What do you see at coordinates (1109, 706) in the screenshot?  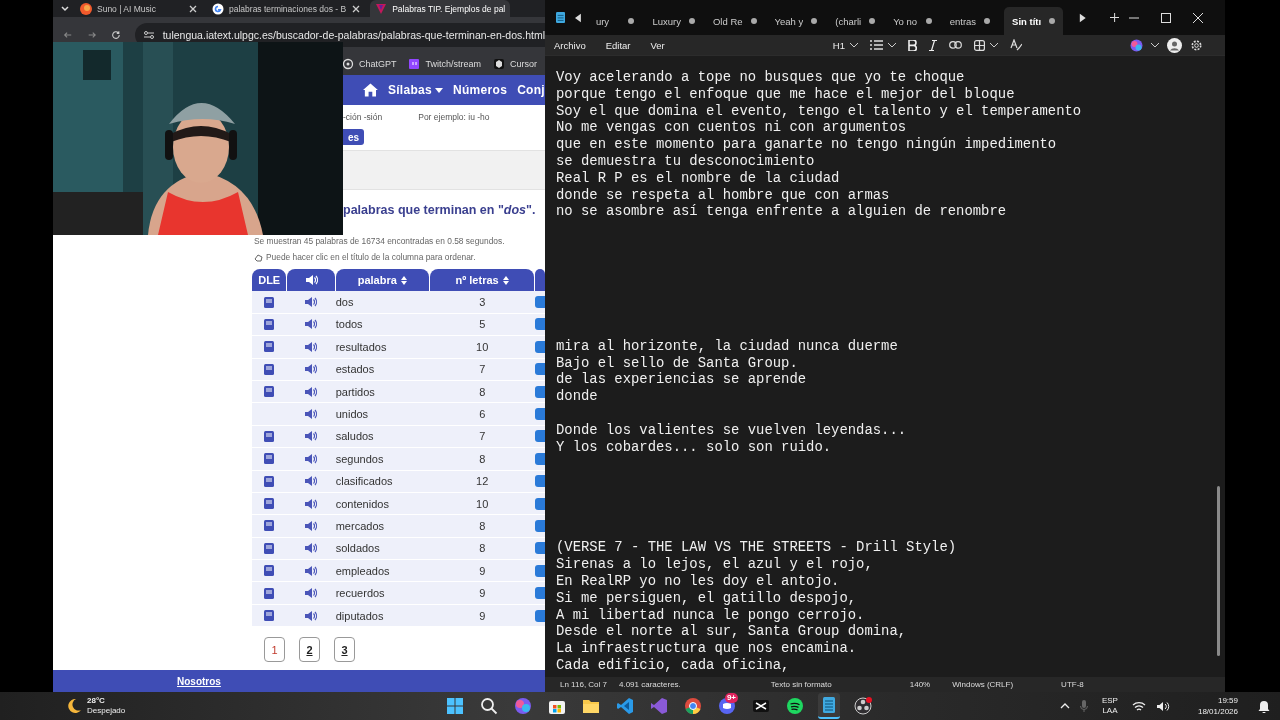 I see `language-indicator: ESP LAA` at bounding box center [1109, 706].